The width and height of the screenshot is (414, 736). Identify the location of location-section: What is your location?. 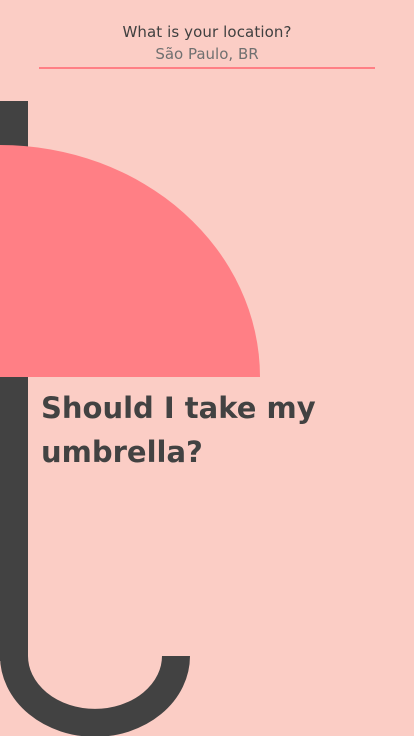
(207, 45).